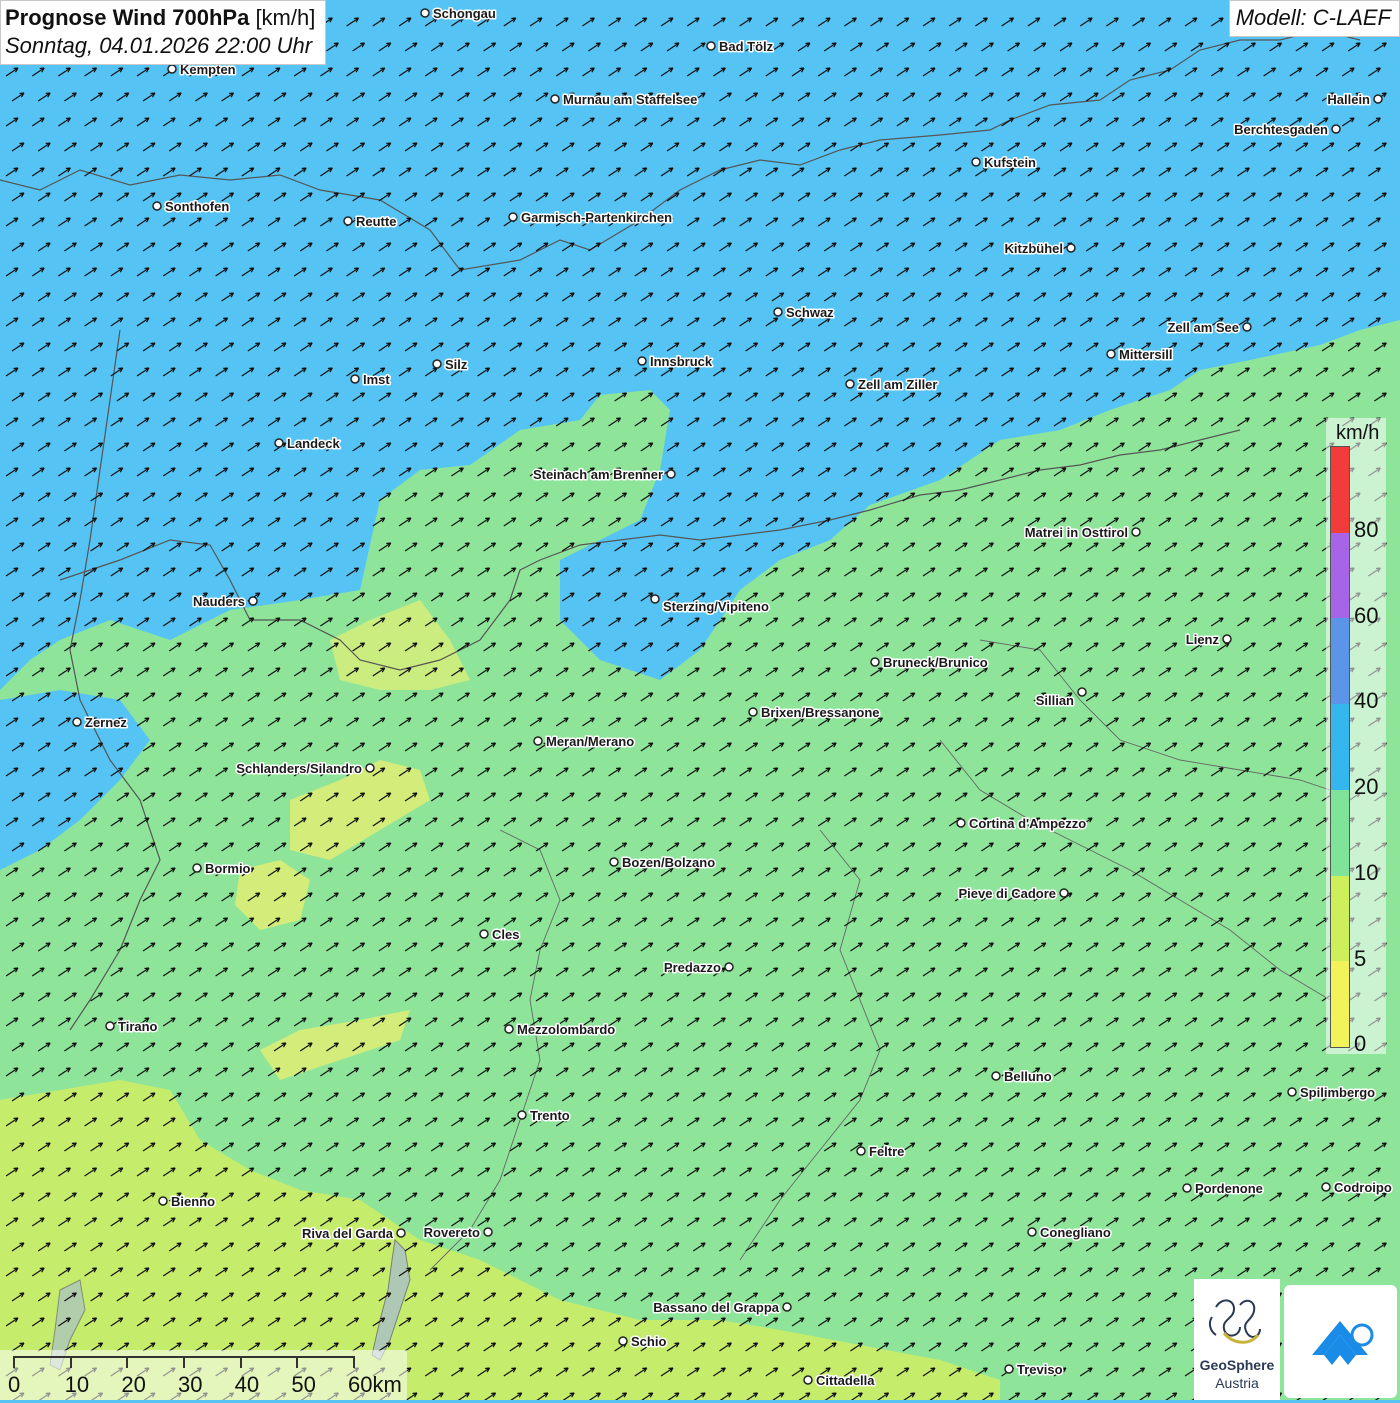 The image size is (1400, 1403). I want to click on city-label: Lienz, so click(1203, 639).